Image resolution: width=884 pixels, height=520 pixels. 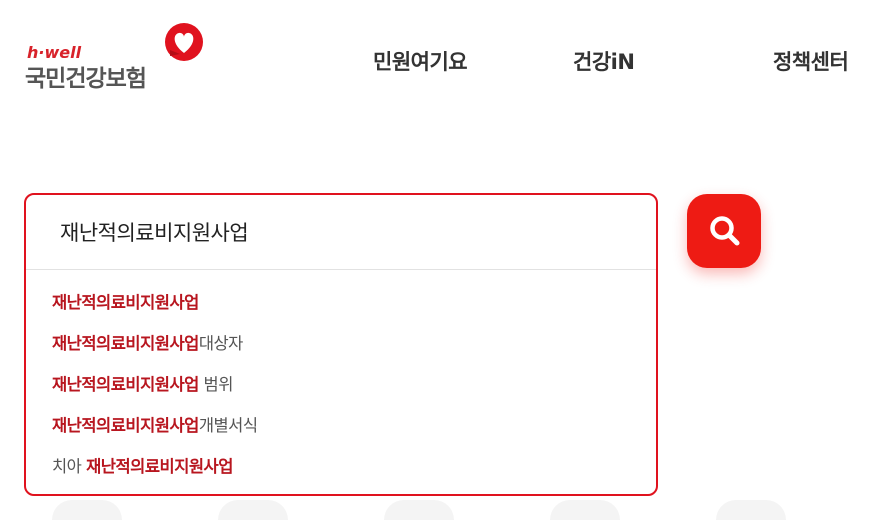 I want to click on suggestion-suffix: 대상자, so click(x=221, y=343).